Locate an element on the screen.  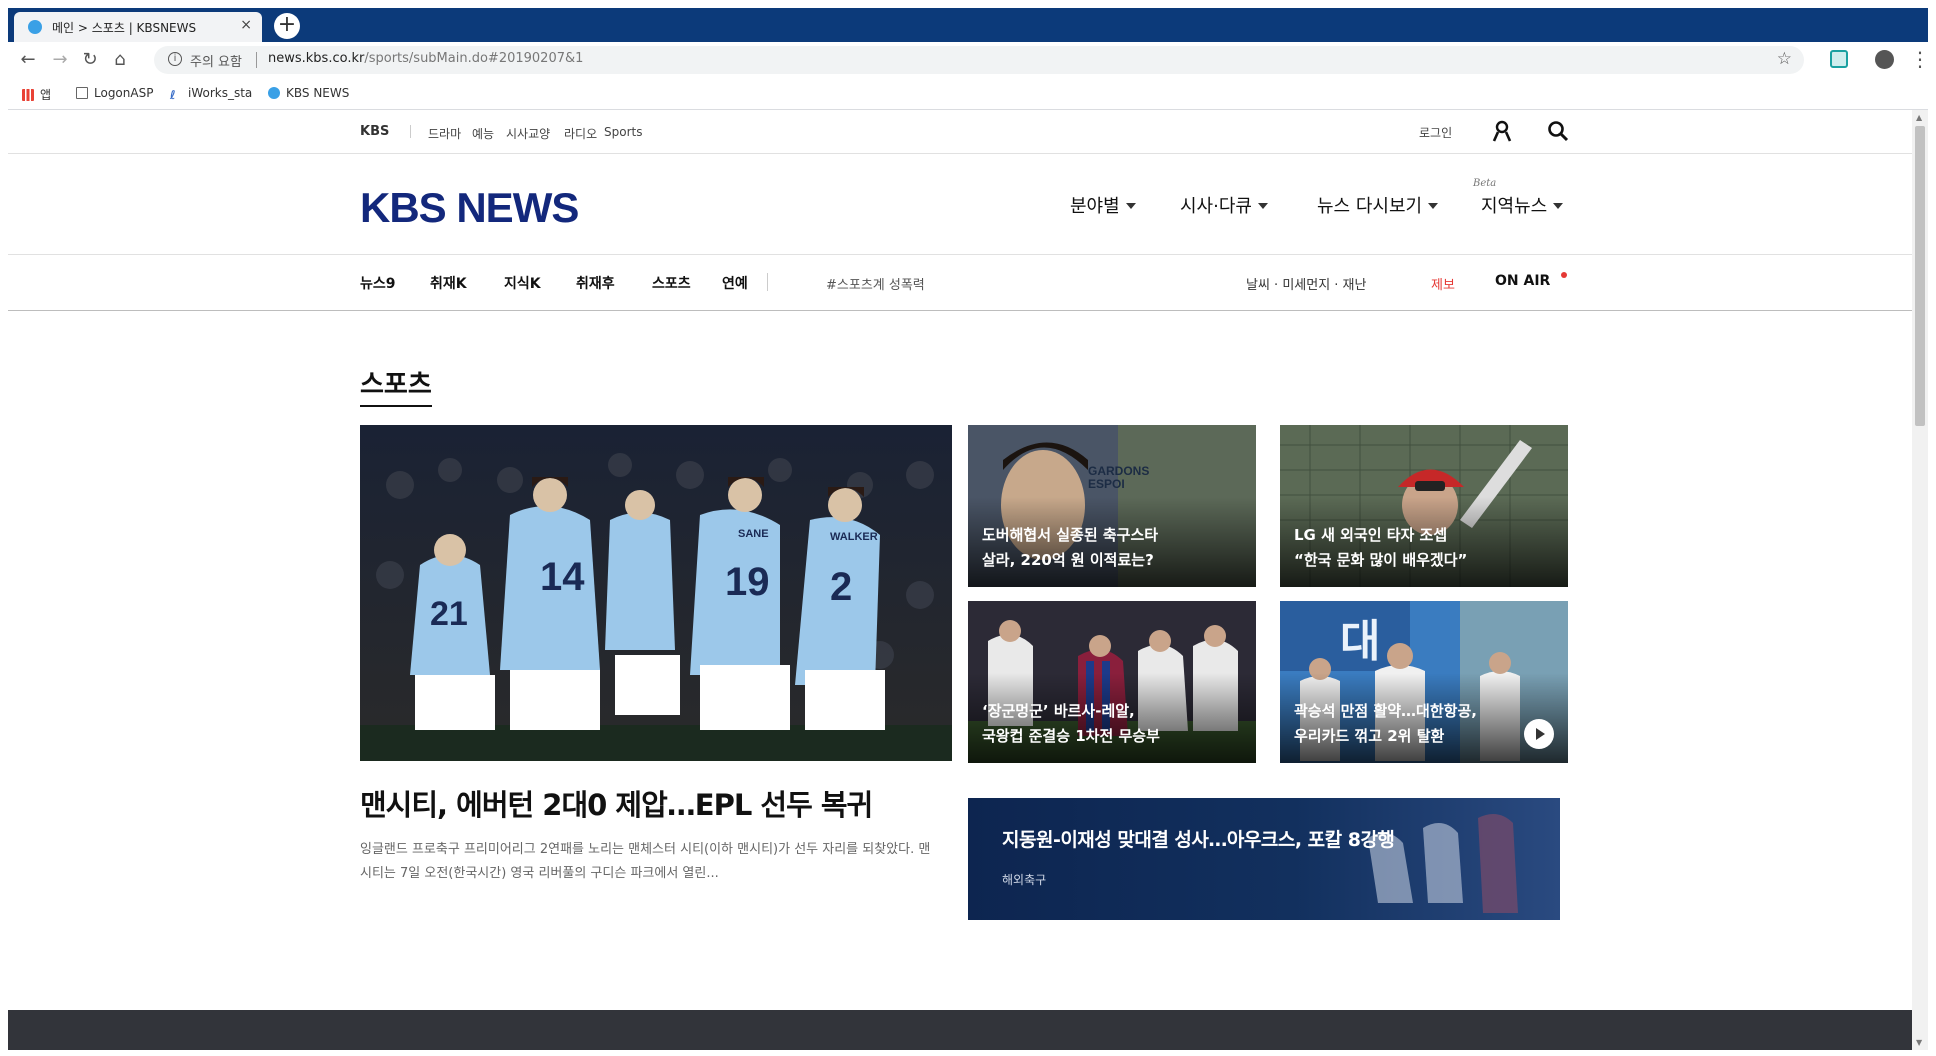
subnav-news9: 뉴스9 is located at coordinates (378, 283).